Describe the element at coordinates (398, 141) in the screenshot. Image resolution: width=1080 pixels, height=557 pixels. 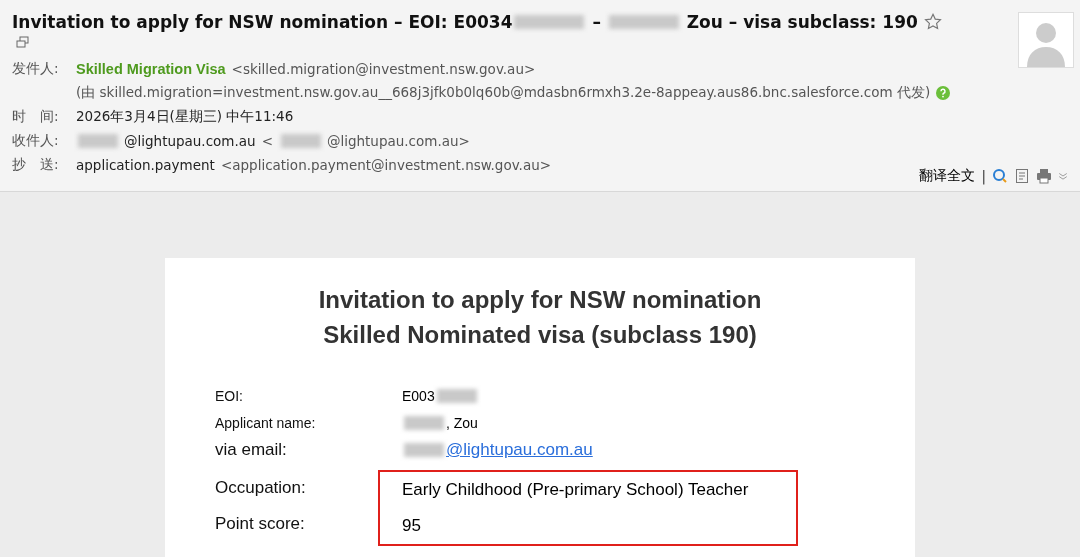
I see `email-address: @lightupau.com.au>` at that location.